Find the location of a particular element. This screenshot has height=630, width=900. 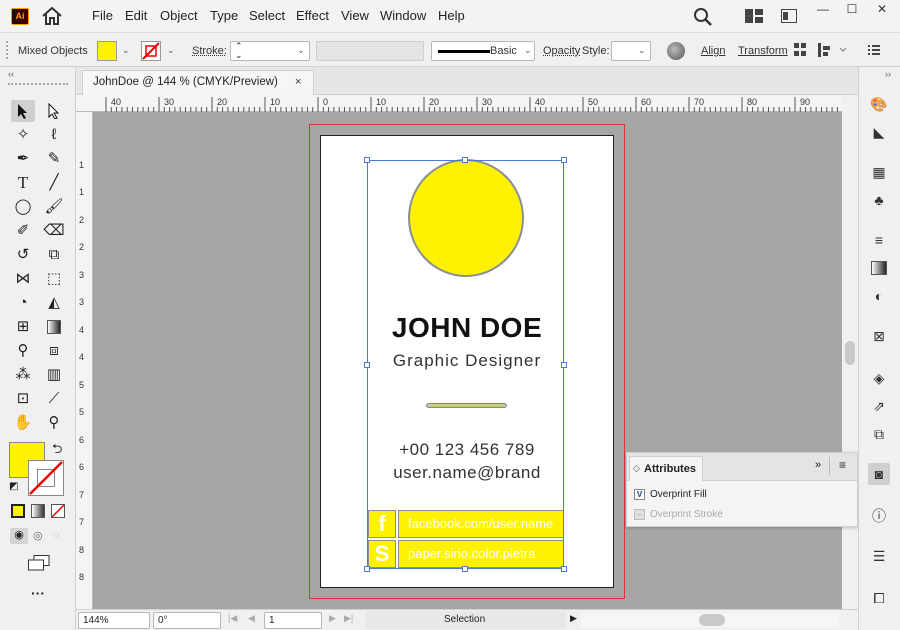

default-fill-stroke-icon: ◩ is located at coordinates (13, 486).